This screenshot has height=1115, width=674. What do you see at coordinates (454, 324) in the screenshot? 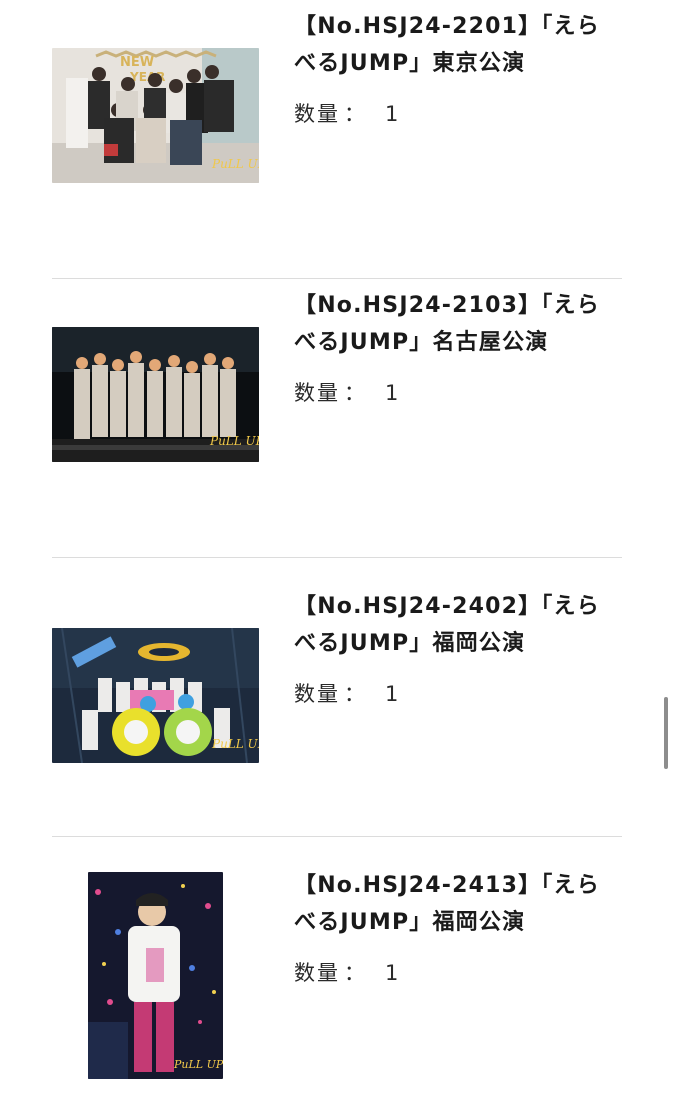
I see `product-title: 【No.HSJ24-2103】「えらべるJUMP」名古屋公演` at bounding box center [454, 324].